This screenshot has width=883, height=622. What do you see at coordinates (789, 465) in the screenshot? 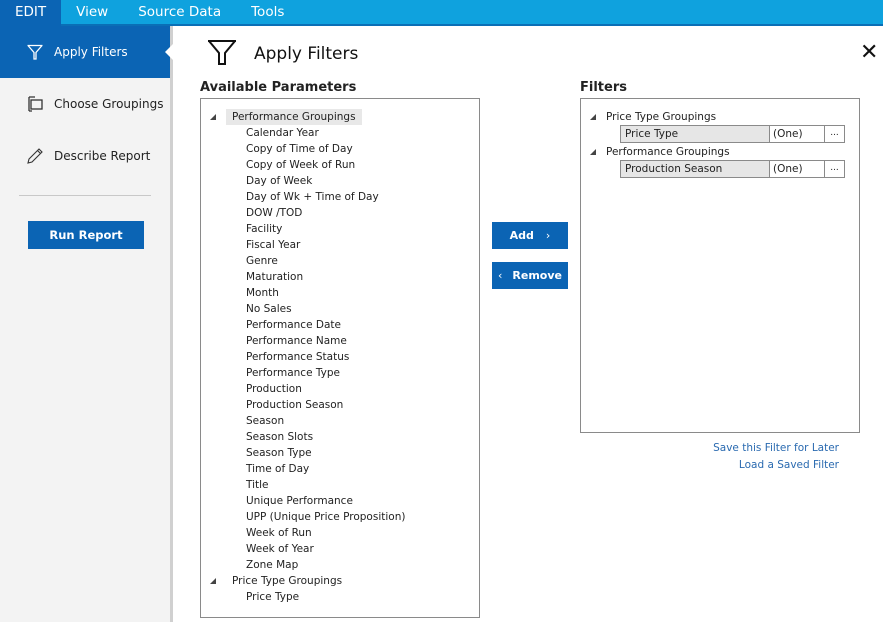
I see `load-filter-link: Load a Saved Filter` at bounding box center [789, 465].